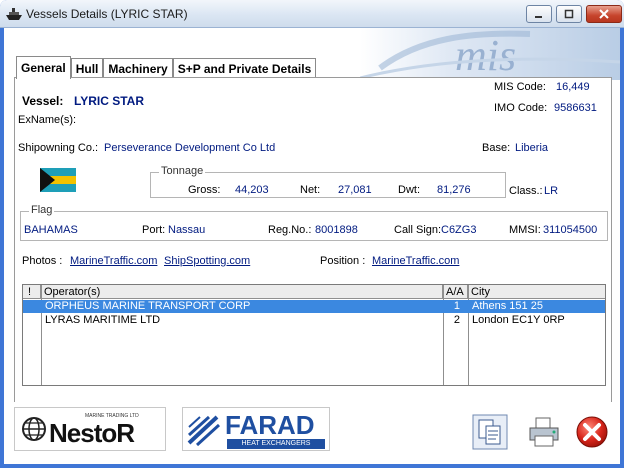  What do you see at coordinates (544, 432) in the screenshot?
I see `print-button` at bounding box center [544, 432].